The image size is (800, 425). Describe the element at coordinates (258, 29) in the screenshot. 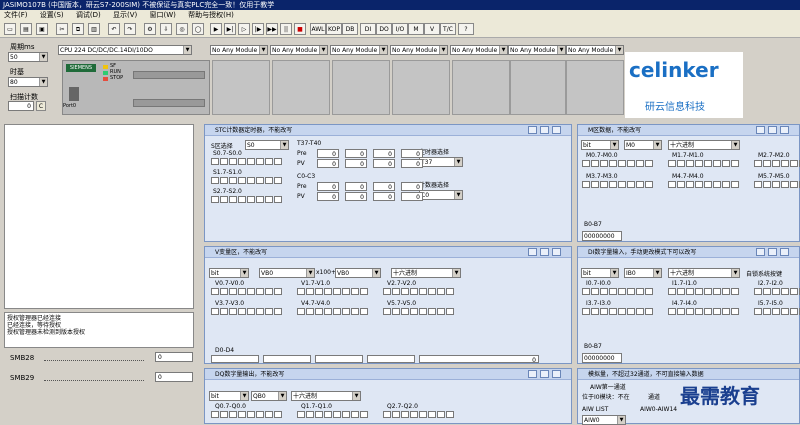

I see `step-out-icon: |▶` at that location.